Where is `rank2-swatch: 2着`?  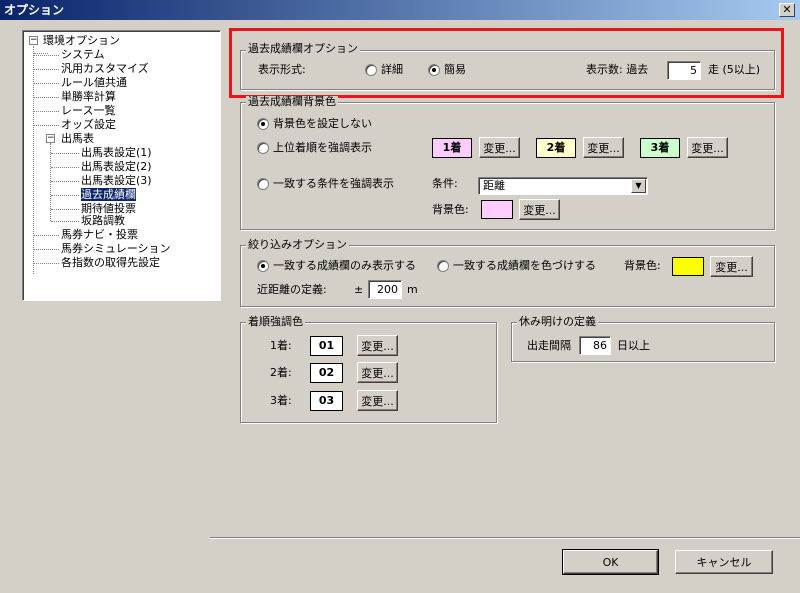
rank2-swatch: 2着 is located at coordinates (556, 148).